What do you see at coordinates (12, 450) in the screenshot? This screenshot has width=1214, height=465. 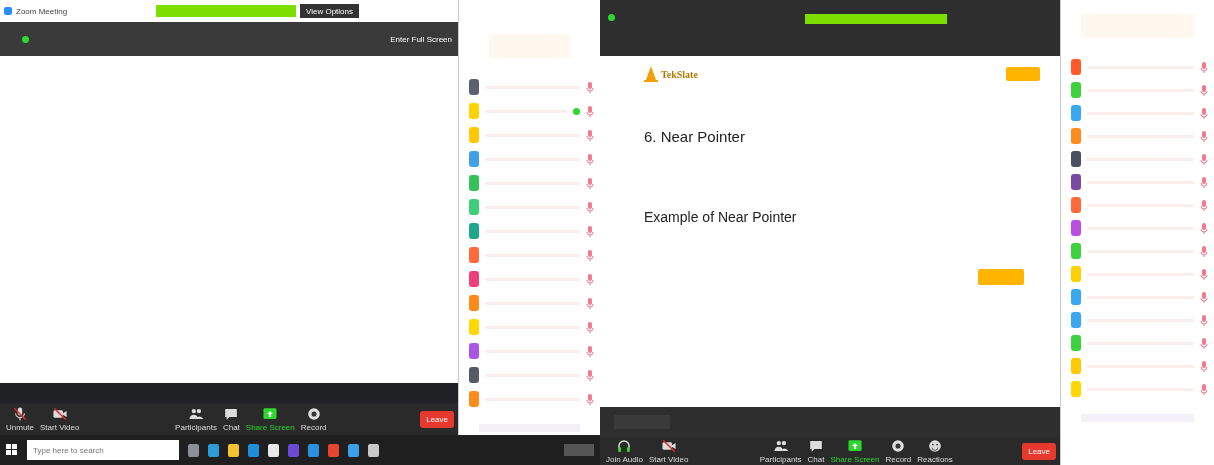 I see `windows-start-icon` at bounding box center [12, 450].